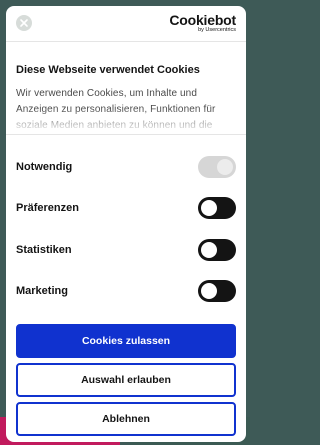  What do you see at coordinates (202, 20) in the screenshot?
I see `logo-text: Cookiebot` at bounding box center [202, 20].